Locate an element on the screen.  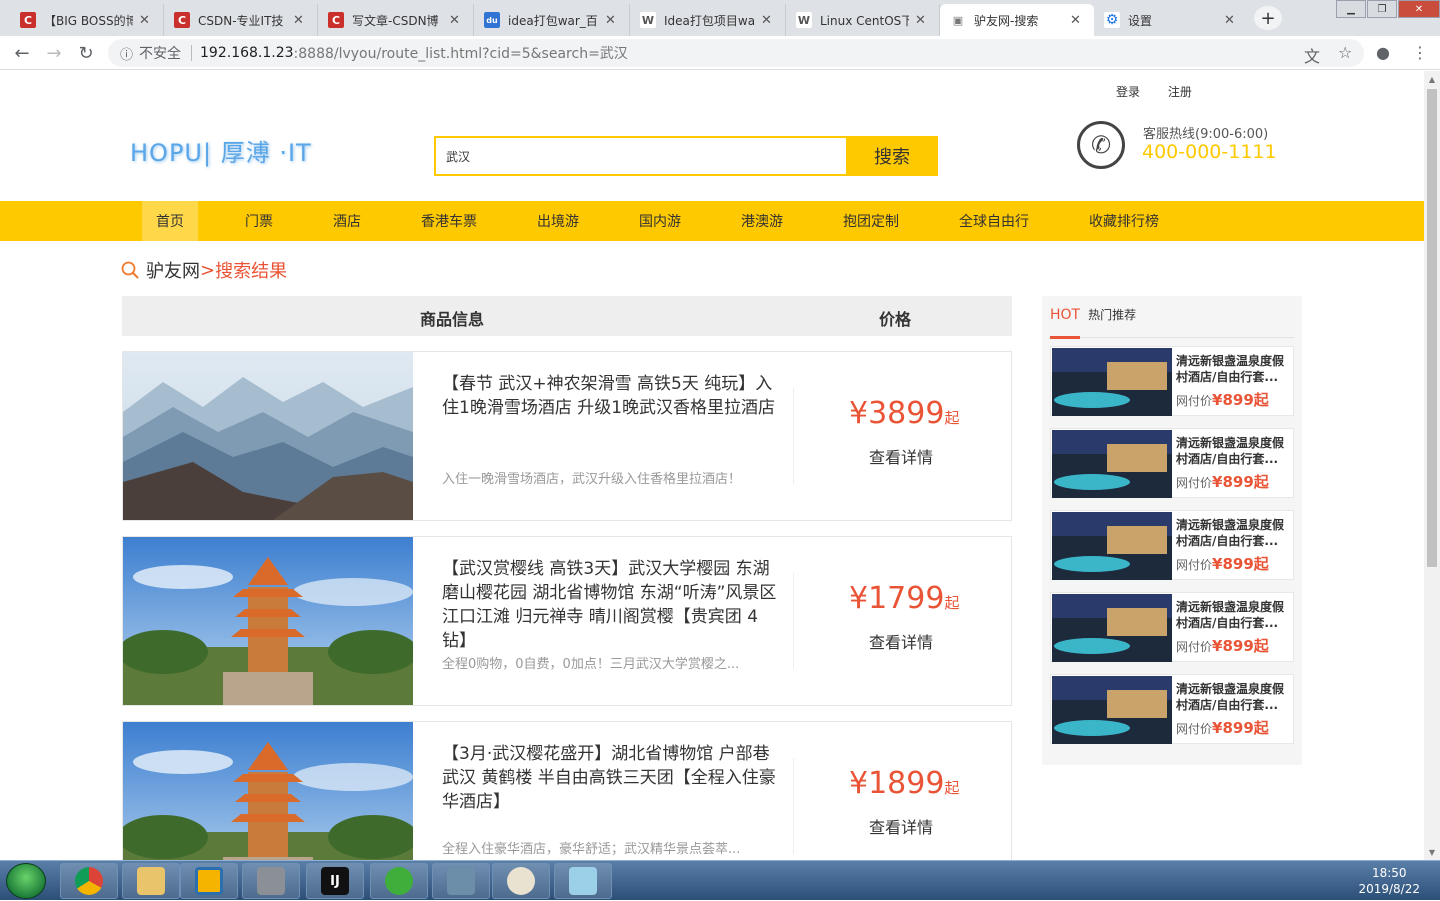
menu-kebab-icon: ⋮ is located at coordinates (1420, 52).